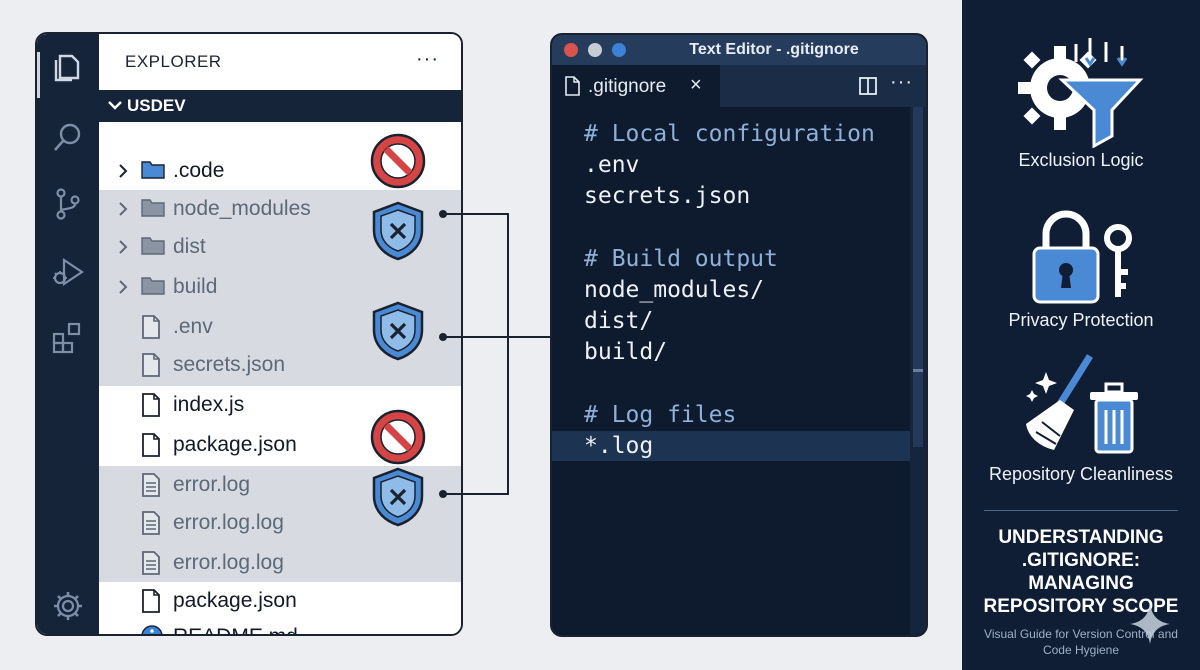 The image size is (1200, 670). I want to click on sparkle-icon, so click(1150, 624).